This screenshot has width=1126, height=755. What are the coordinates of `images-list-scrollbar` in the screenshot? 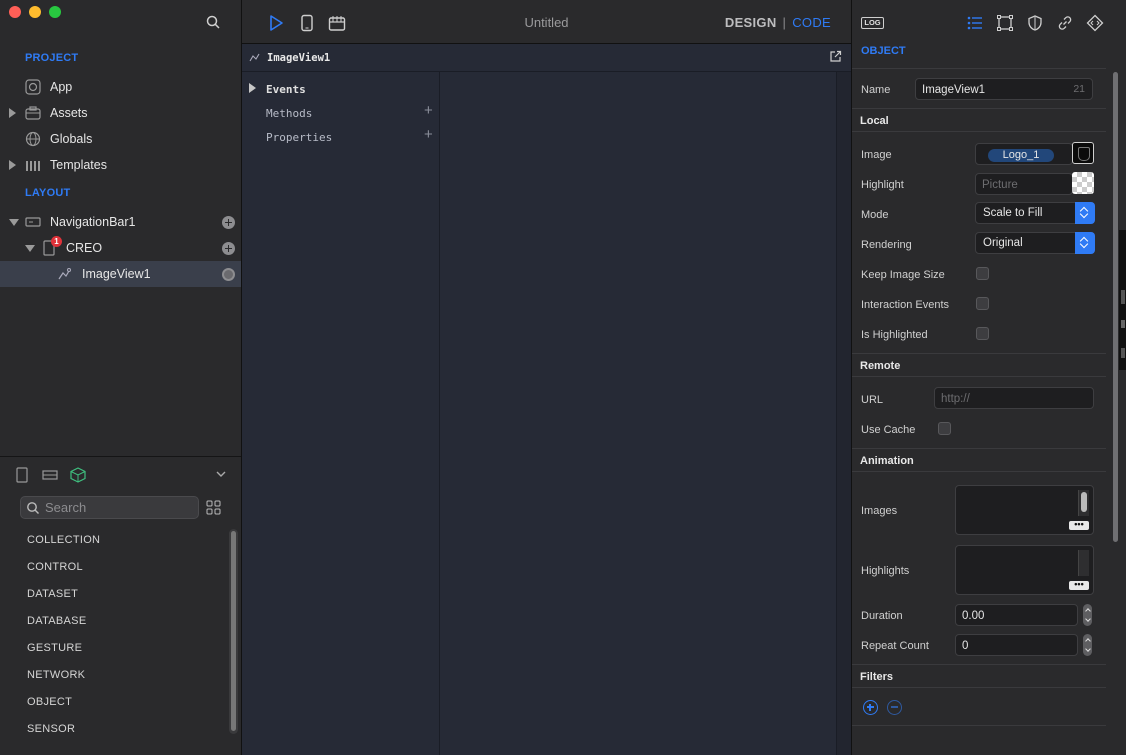 It's located at (1083, 503).